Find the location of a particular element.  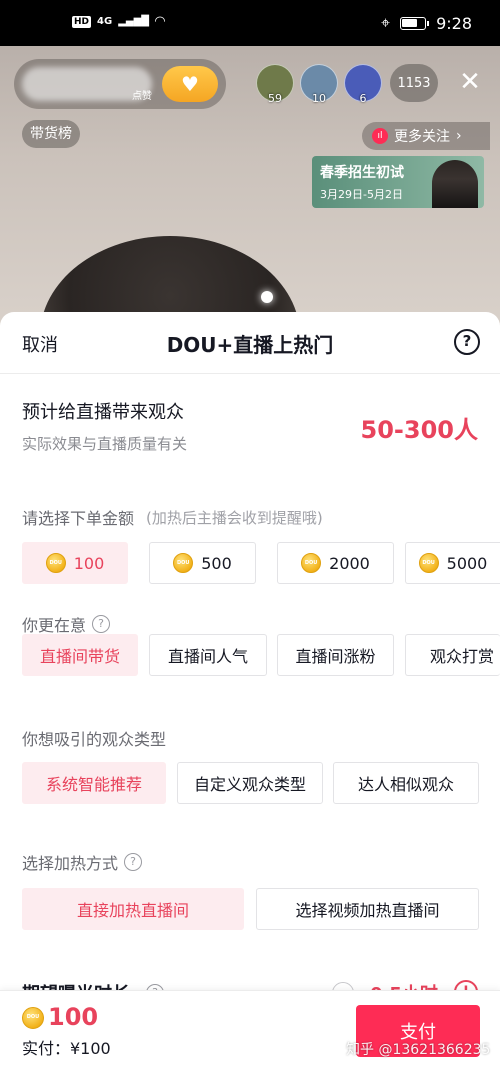

audience-label: 你想吸引的观众类型 is located at coordinates (94, 738).